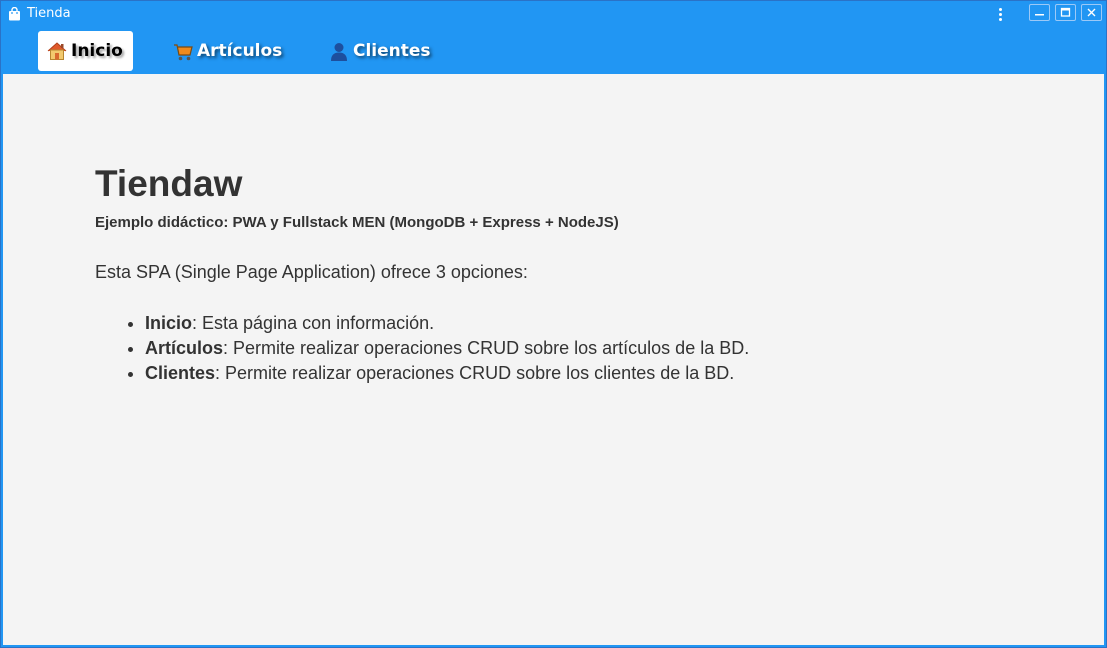  What do you see at coordinates (14, 14) in the screenshot?
I see `shopping-bag-icon` at bounding box center [14, 14].